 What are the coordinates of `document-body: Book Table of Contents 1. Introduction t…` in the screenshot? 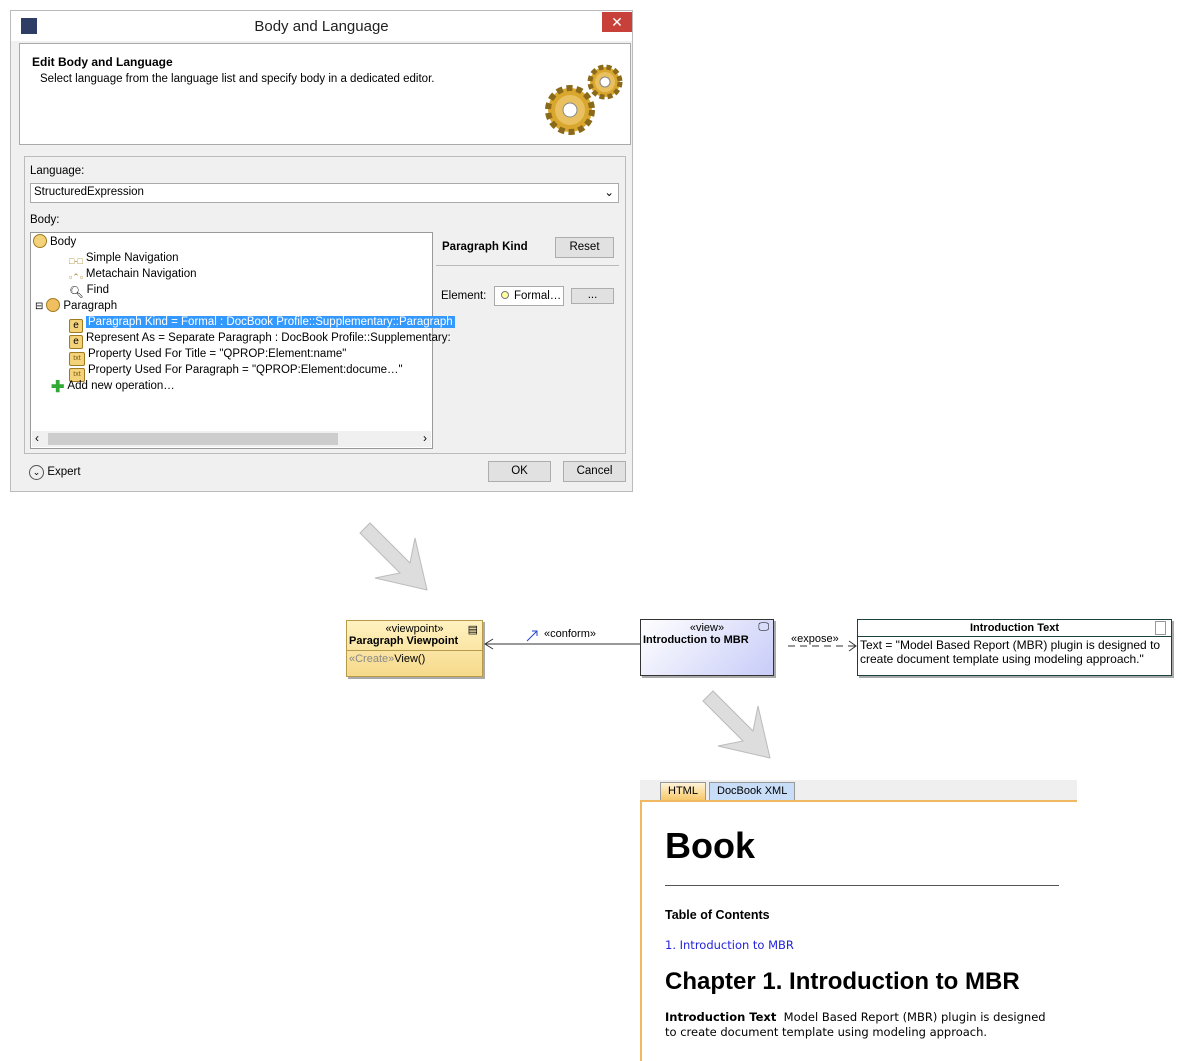 It's located at (858, 930).